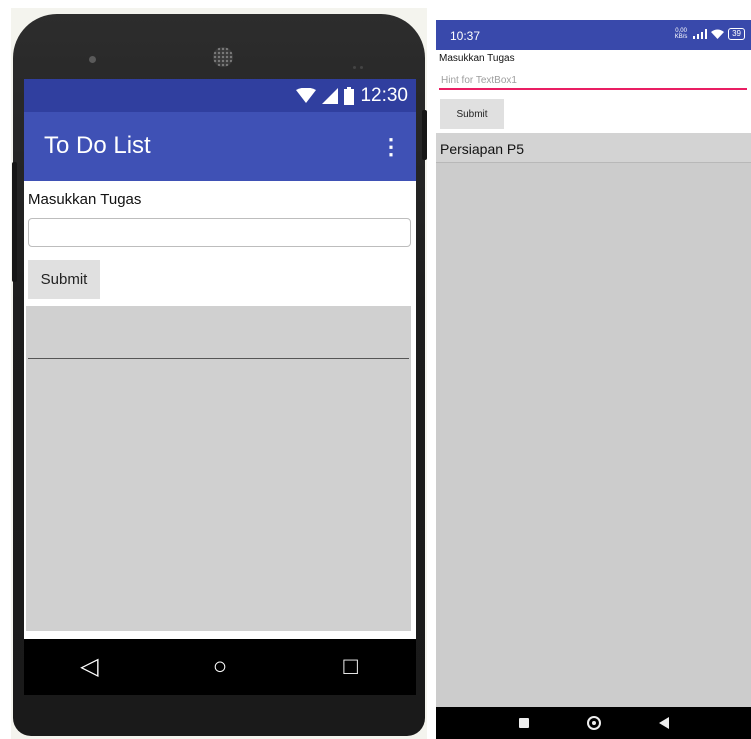 The image size is (751, 739). I want to click on home-icon, so click(593, 723).